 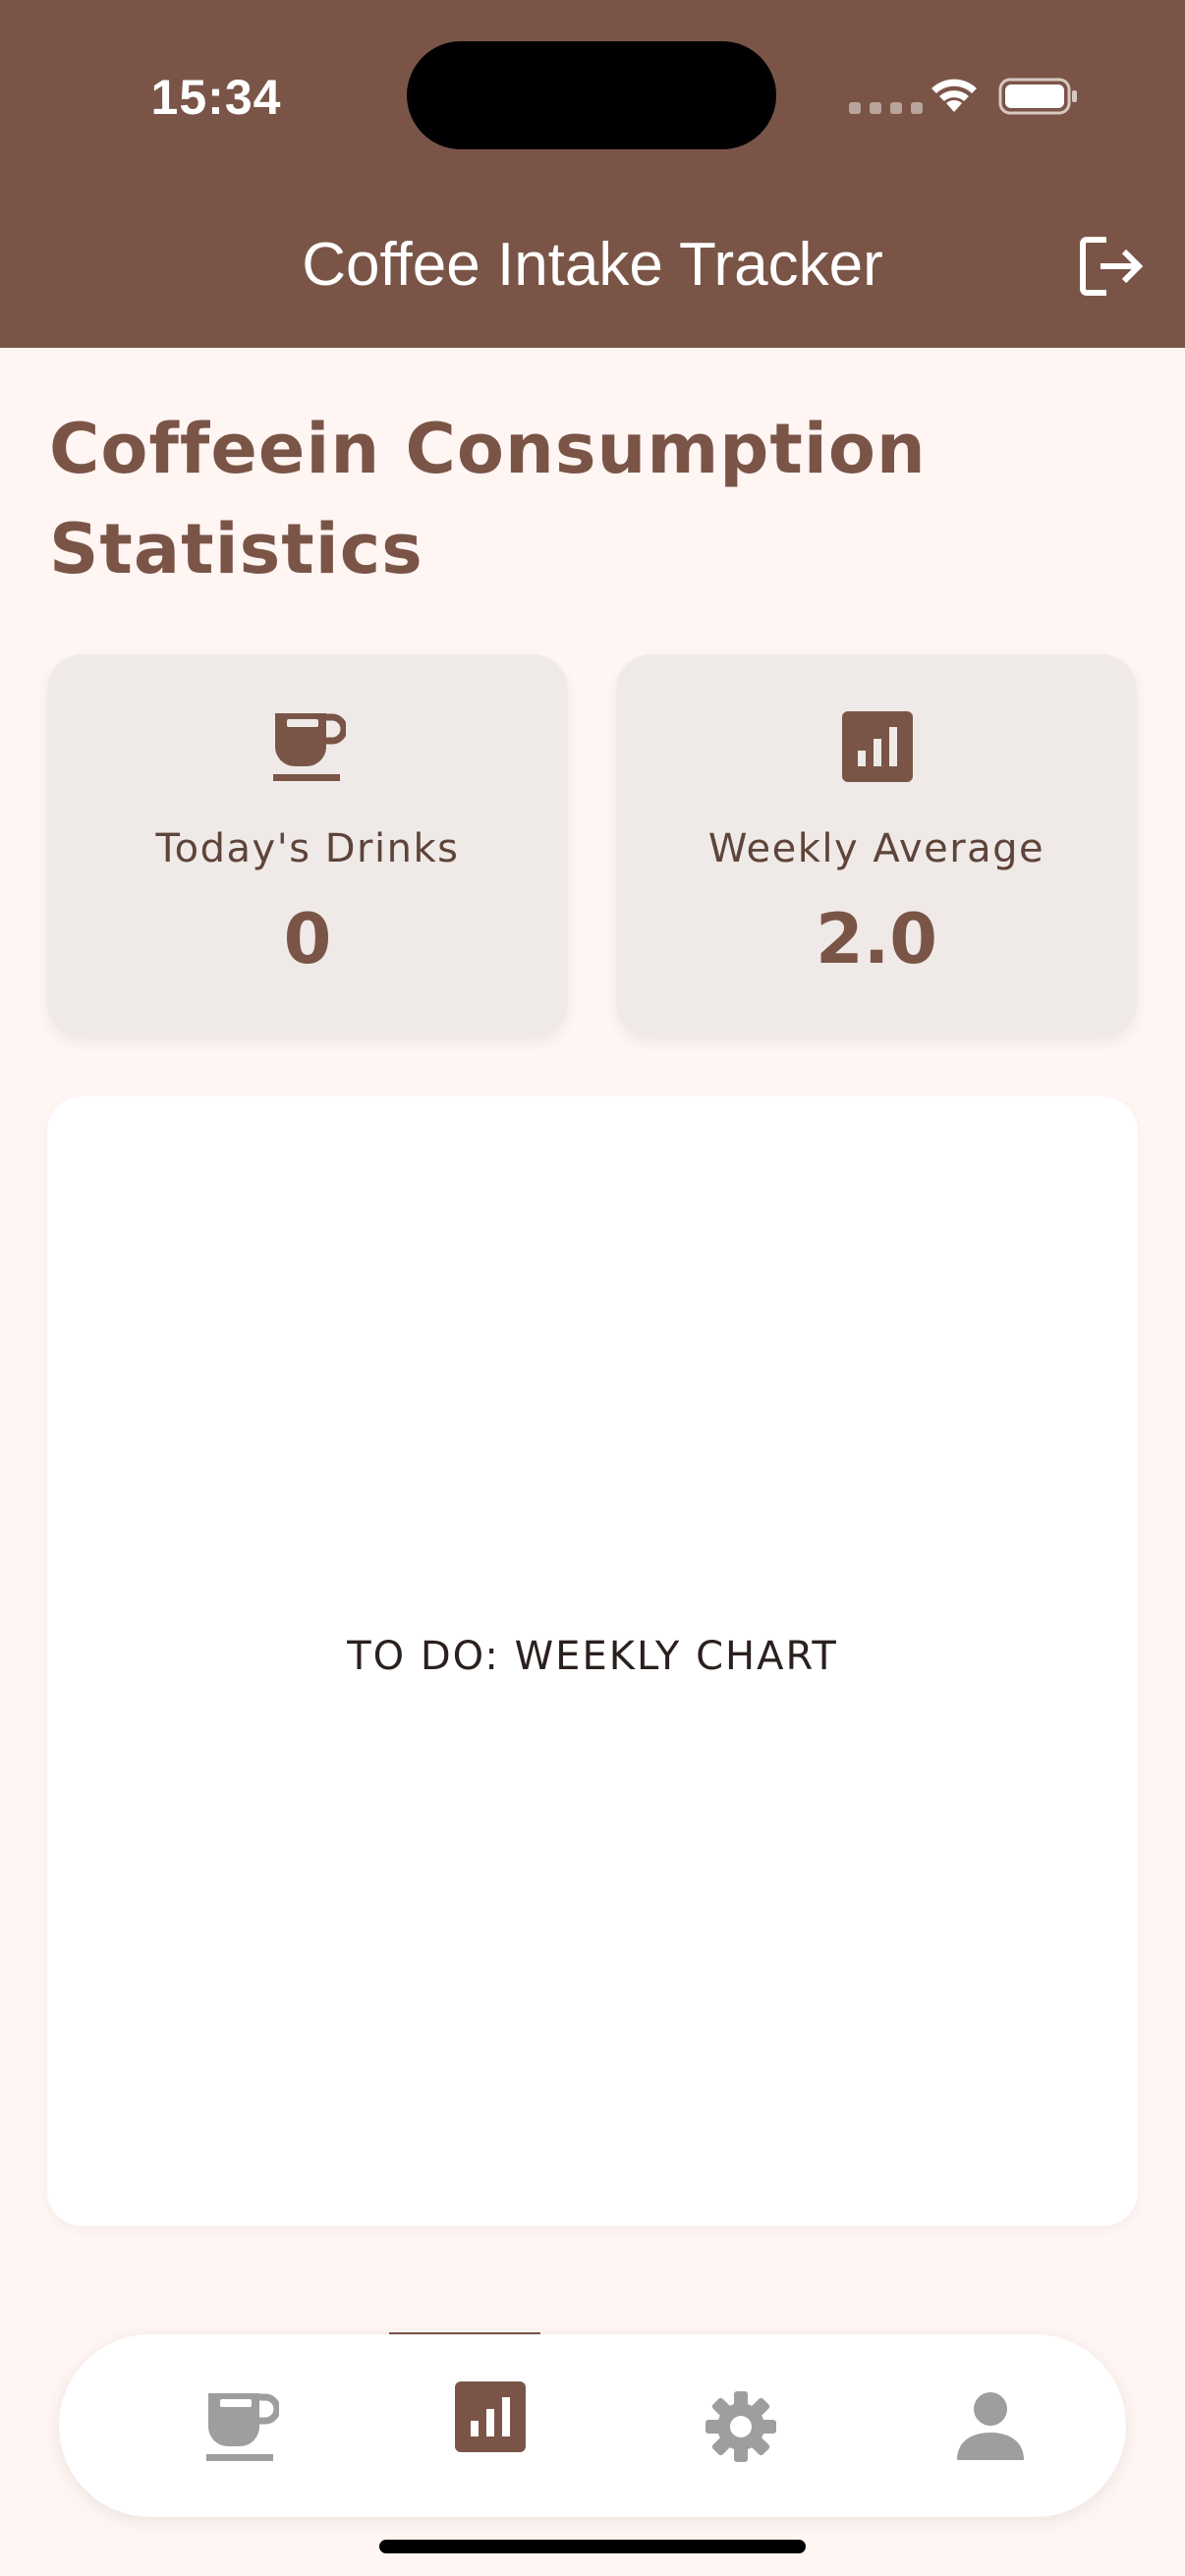 I want to click on nav-item-log, so click(x=240, y=2425).